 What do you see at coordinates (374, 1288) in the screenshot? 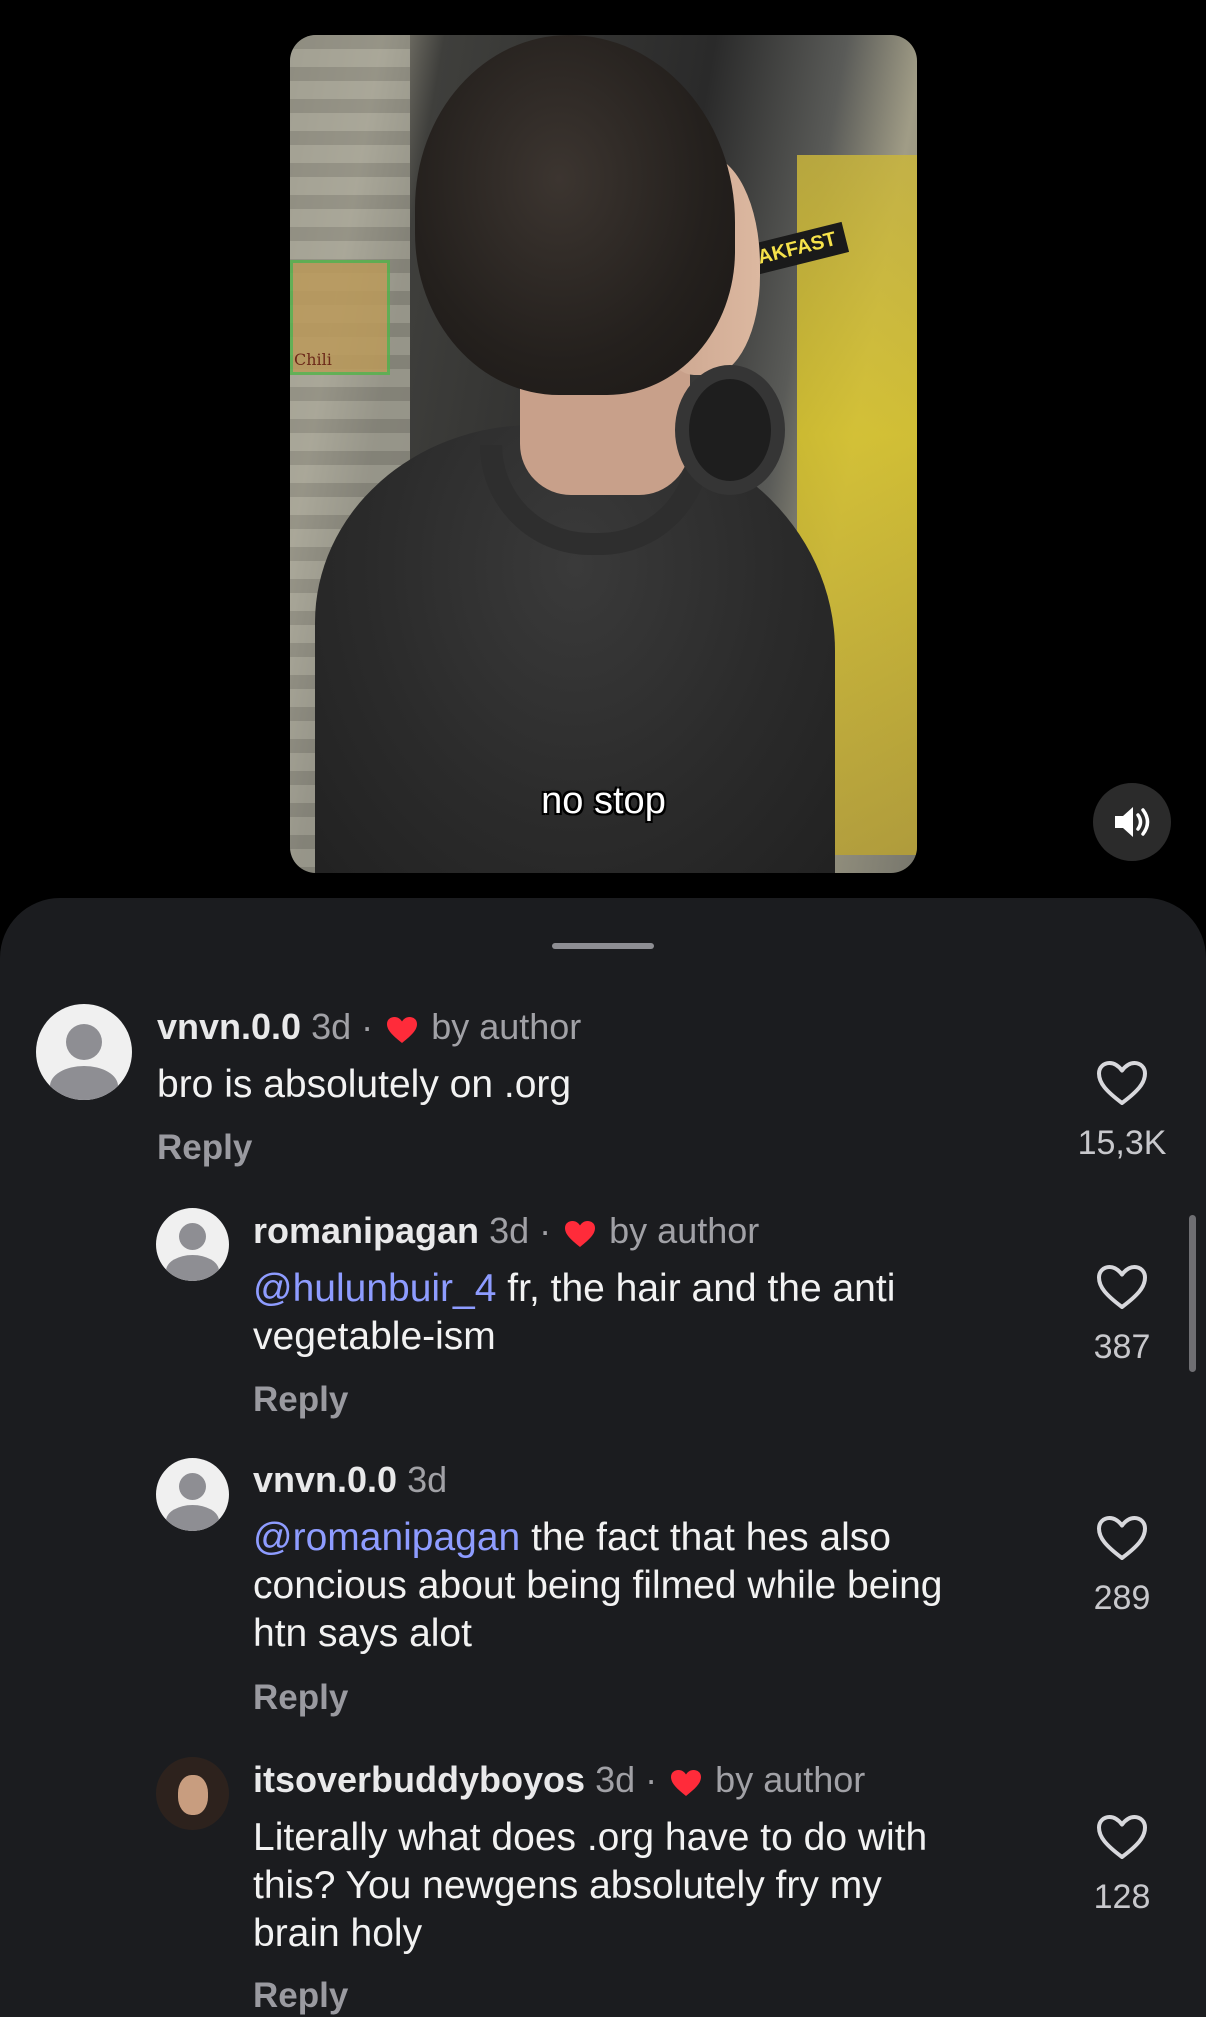
I see `mention-link: @hulunbuir_4` at bounding box center [374, 1288].